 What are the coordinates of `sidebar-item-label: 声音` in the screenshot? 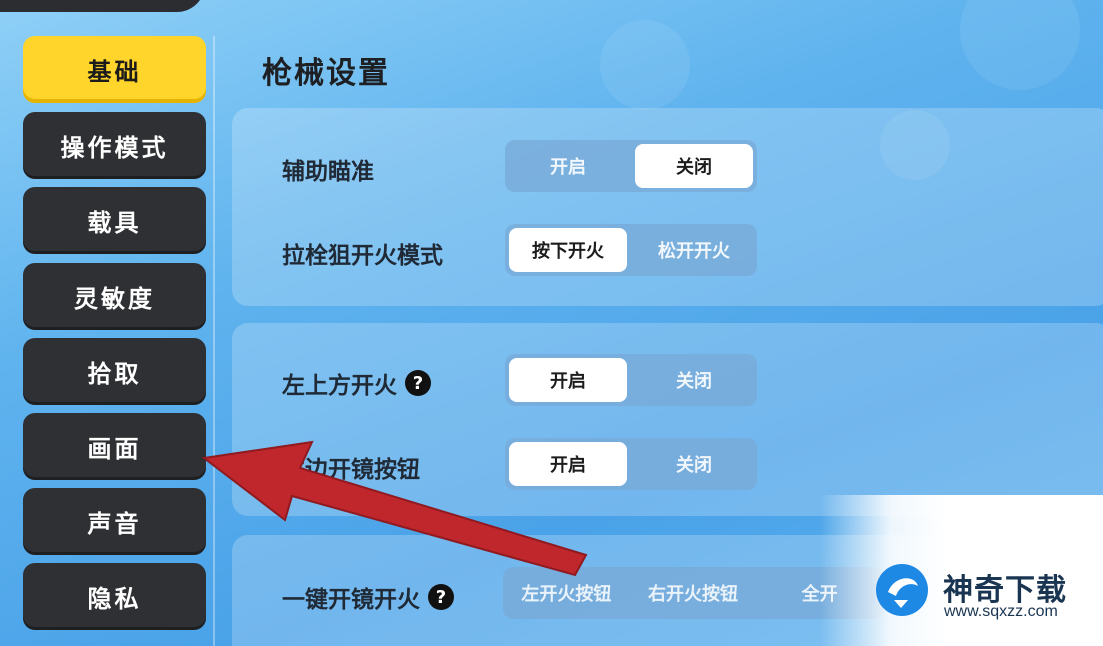 It's located at (114, 524).